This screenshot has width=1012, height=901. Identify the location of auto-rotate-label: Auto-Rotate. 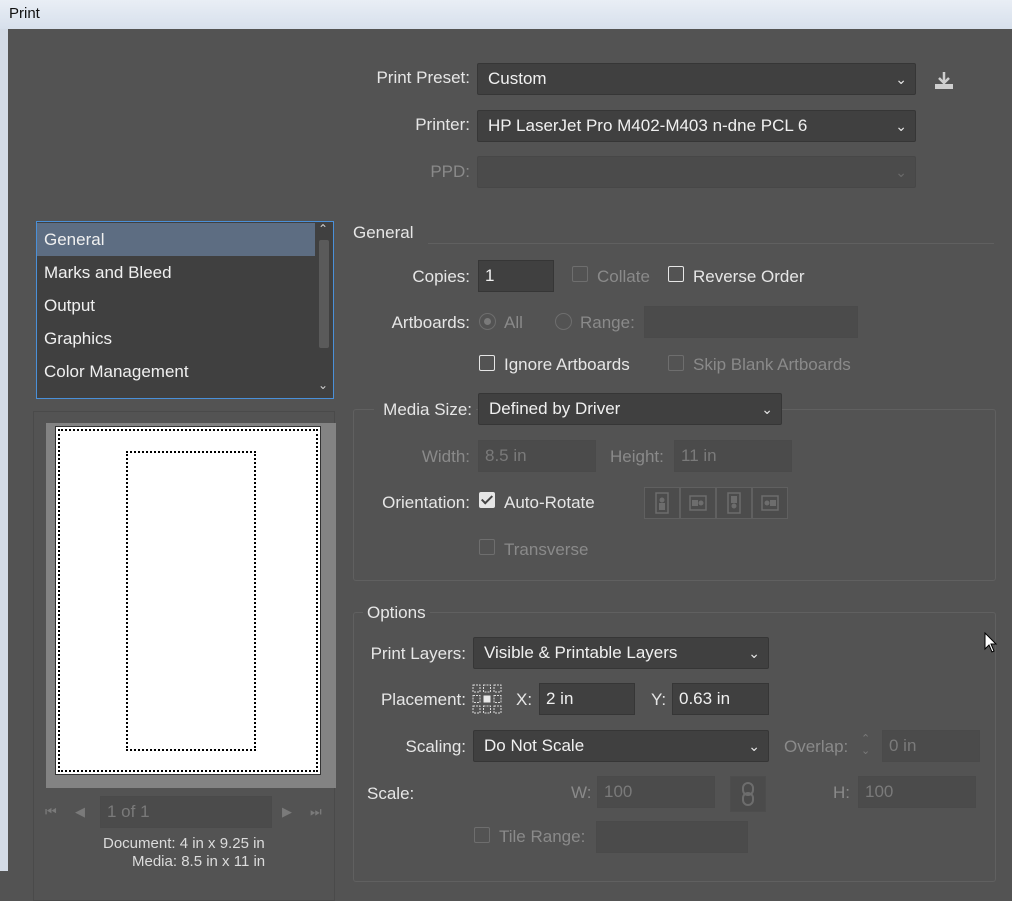
(549, 502).